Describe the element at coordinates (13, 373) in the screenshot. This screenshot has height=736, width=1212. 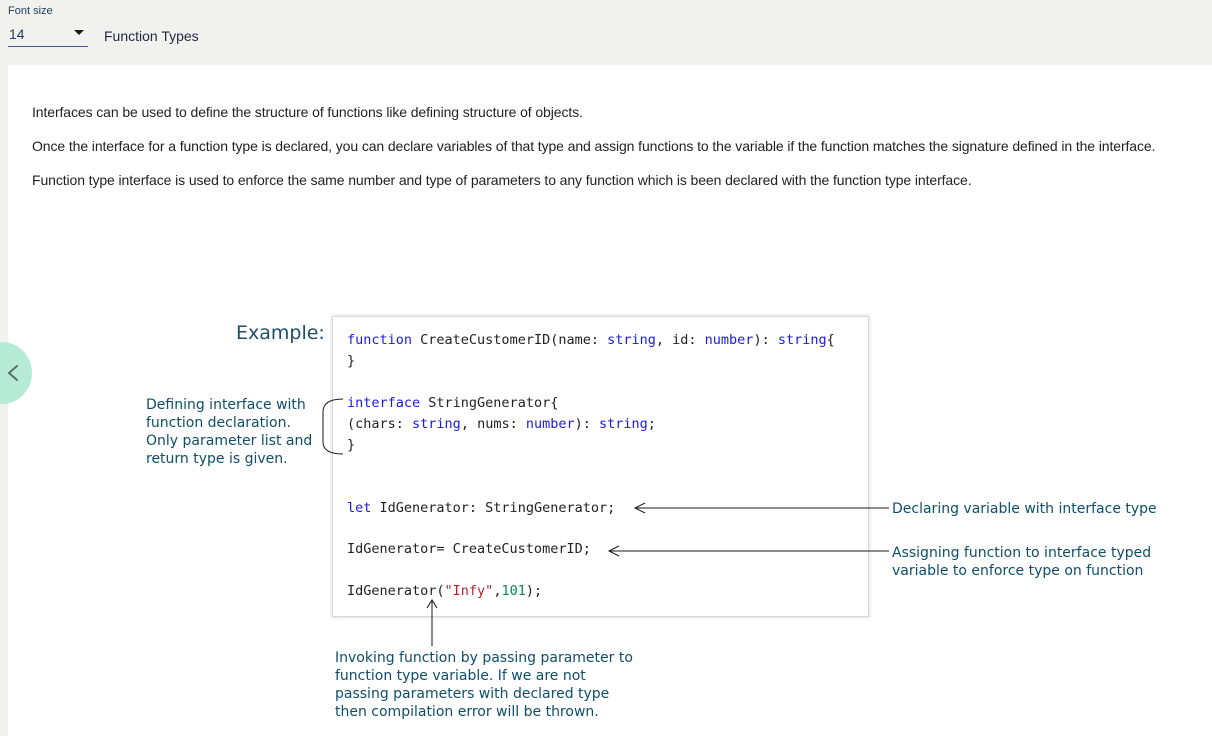
I see `chevron-left-icon` at that location.